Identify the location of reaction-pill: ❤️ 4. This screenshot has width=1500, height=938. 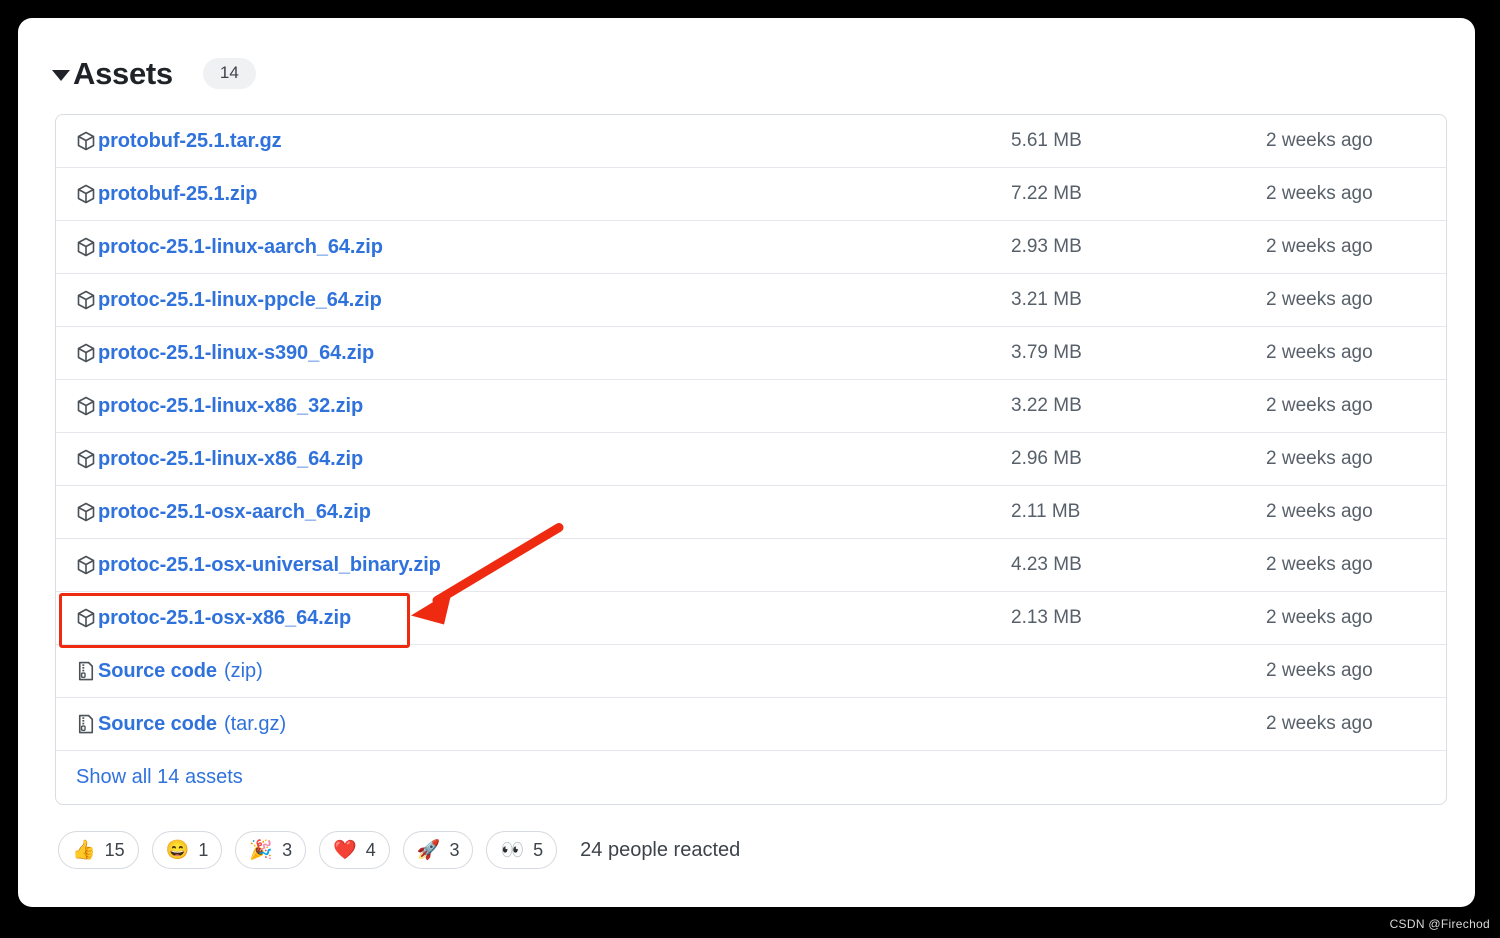
(354, 850).